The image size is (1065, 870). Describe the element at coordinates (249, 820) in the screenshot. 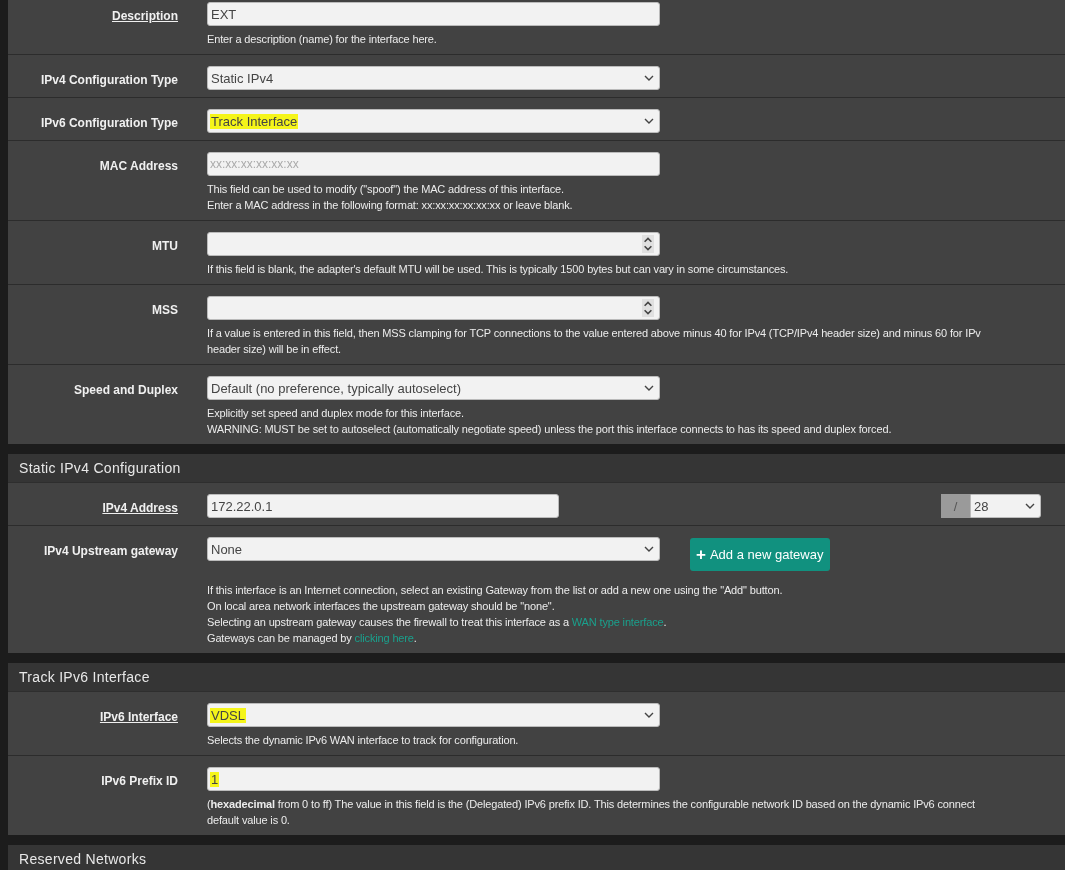

I see `help-text: default value is 0.` at that location.